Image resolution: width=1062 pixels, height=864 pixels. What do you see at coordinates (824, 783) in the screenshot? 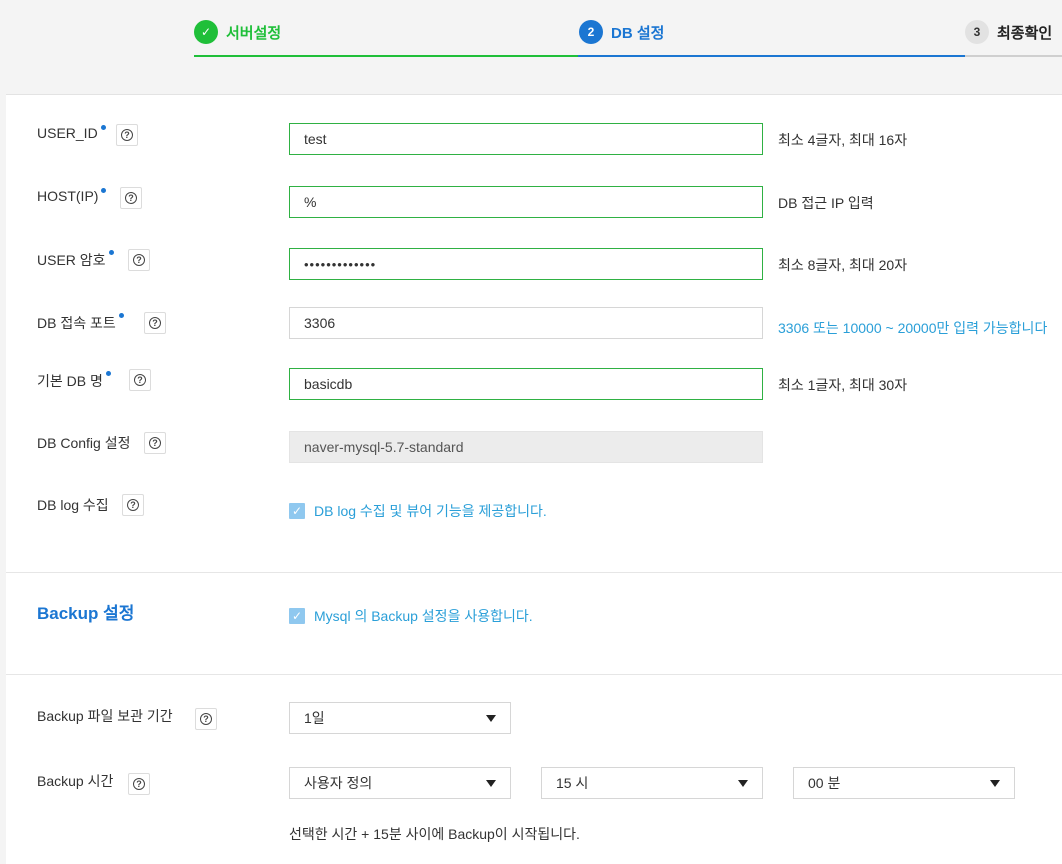
I see `backup-minute-value: 00 분` at bounding box center [824, 783].